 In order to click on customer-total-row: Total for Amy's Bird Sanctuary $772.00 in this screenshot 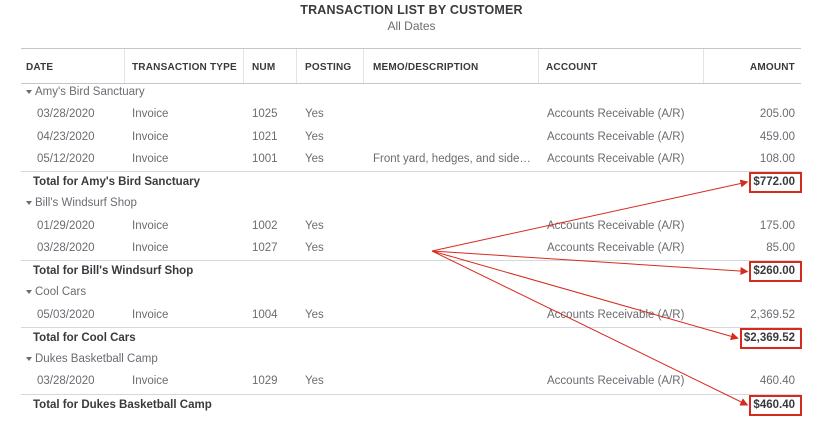, I will do `click(411, 182)`.